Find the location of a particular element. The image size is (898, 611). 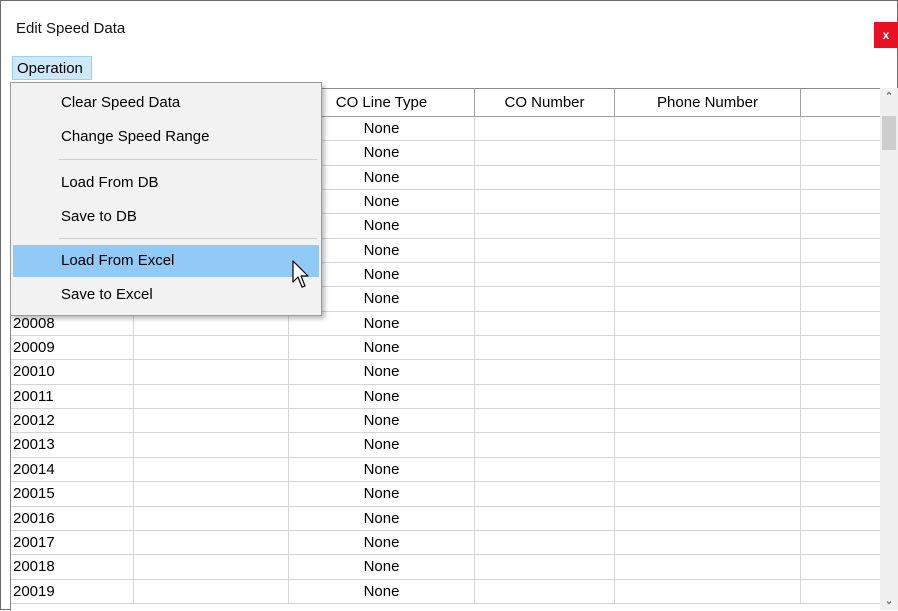

table-row: 20009 None is located at coordinates (446, 348).